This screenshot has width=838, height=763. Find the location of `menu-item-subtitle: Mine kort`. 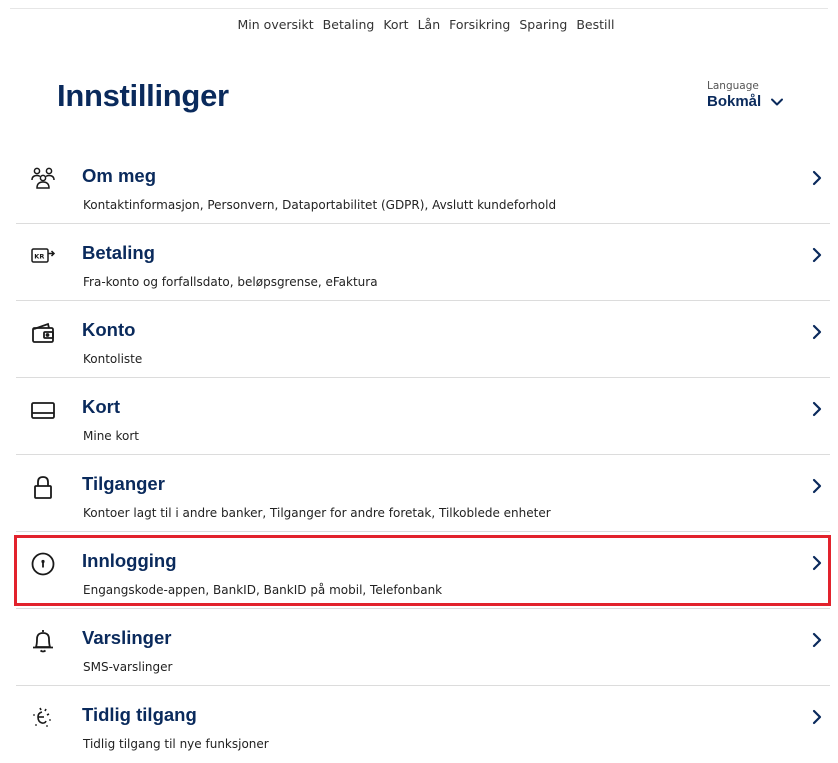

menu-item-subtitle: Mine kort is located at coordinates (111, 436).